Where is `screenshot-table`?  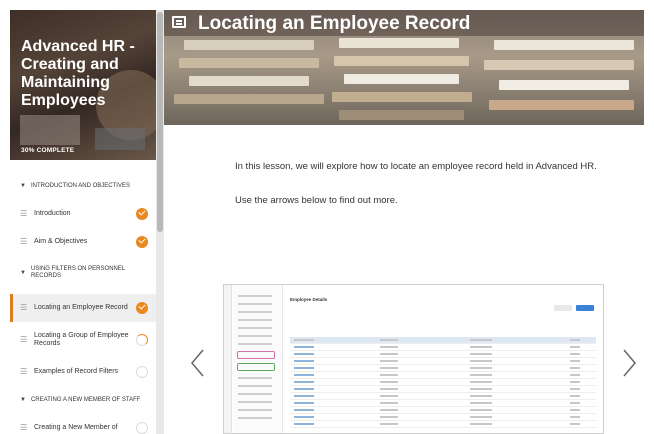 screenshot-table is located at coordinates (443, 382).